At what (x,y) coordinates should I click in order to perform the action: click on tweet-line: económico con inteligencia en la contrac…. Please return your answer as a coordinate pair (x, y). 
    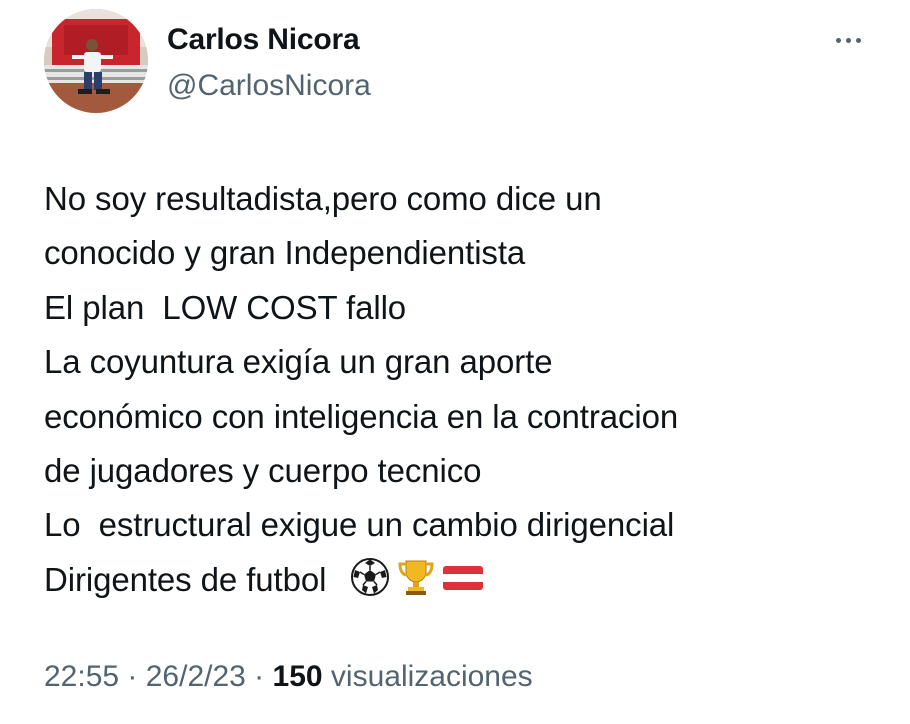
    Looking at the image, I should click on (361, 416).